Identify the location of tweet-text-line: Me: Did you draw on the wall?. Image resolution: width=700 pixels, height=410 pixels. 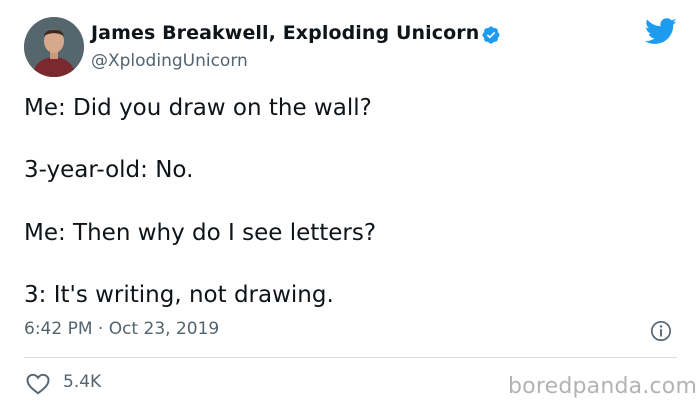
(198, 108).